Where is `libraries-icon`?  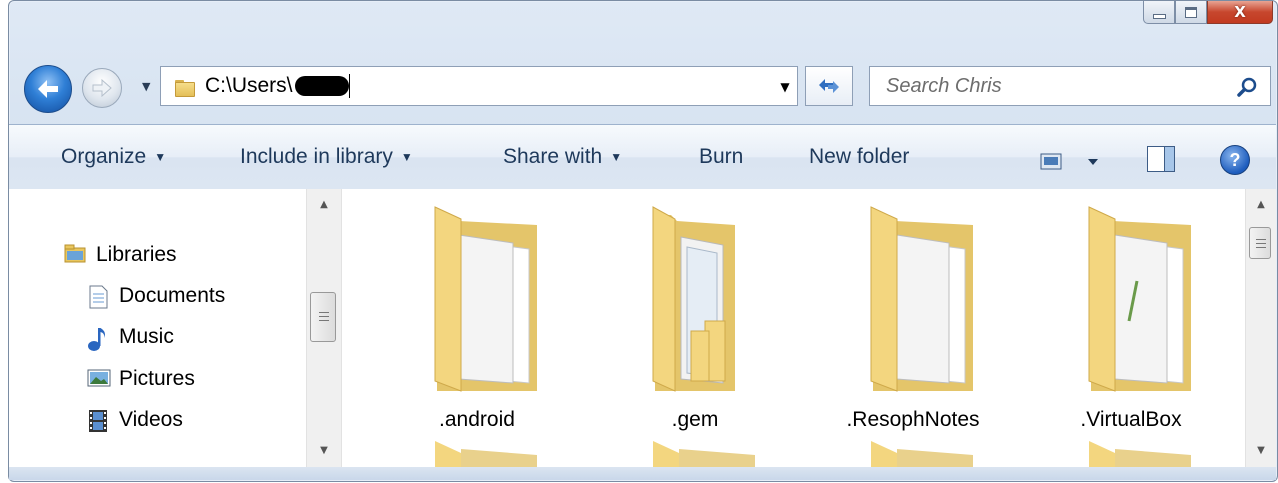
libraries-icon is located at coordinates (75, 255).